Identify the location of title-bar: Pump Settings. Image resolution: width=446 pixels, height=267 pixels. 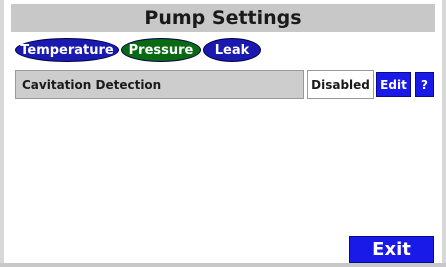
(223, 18).